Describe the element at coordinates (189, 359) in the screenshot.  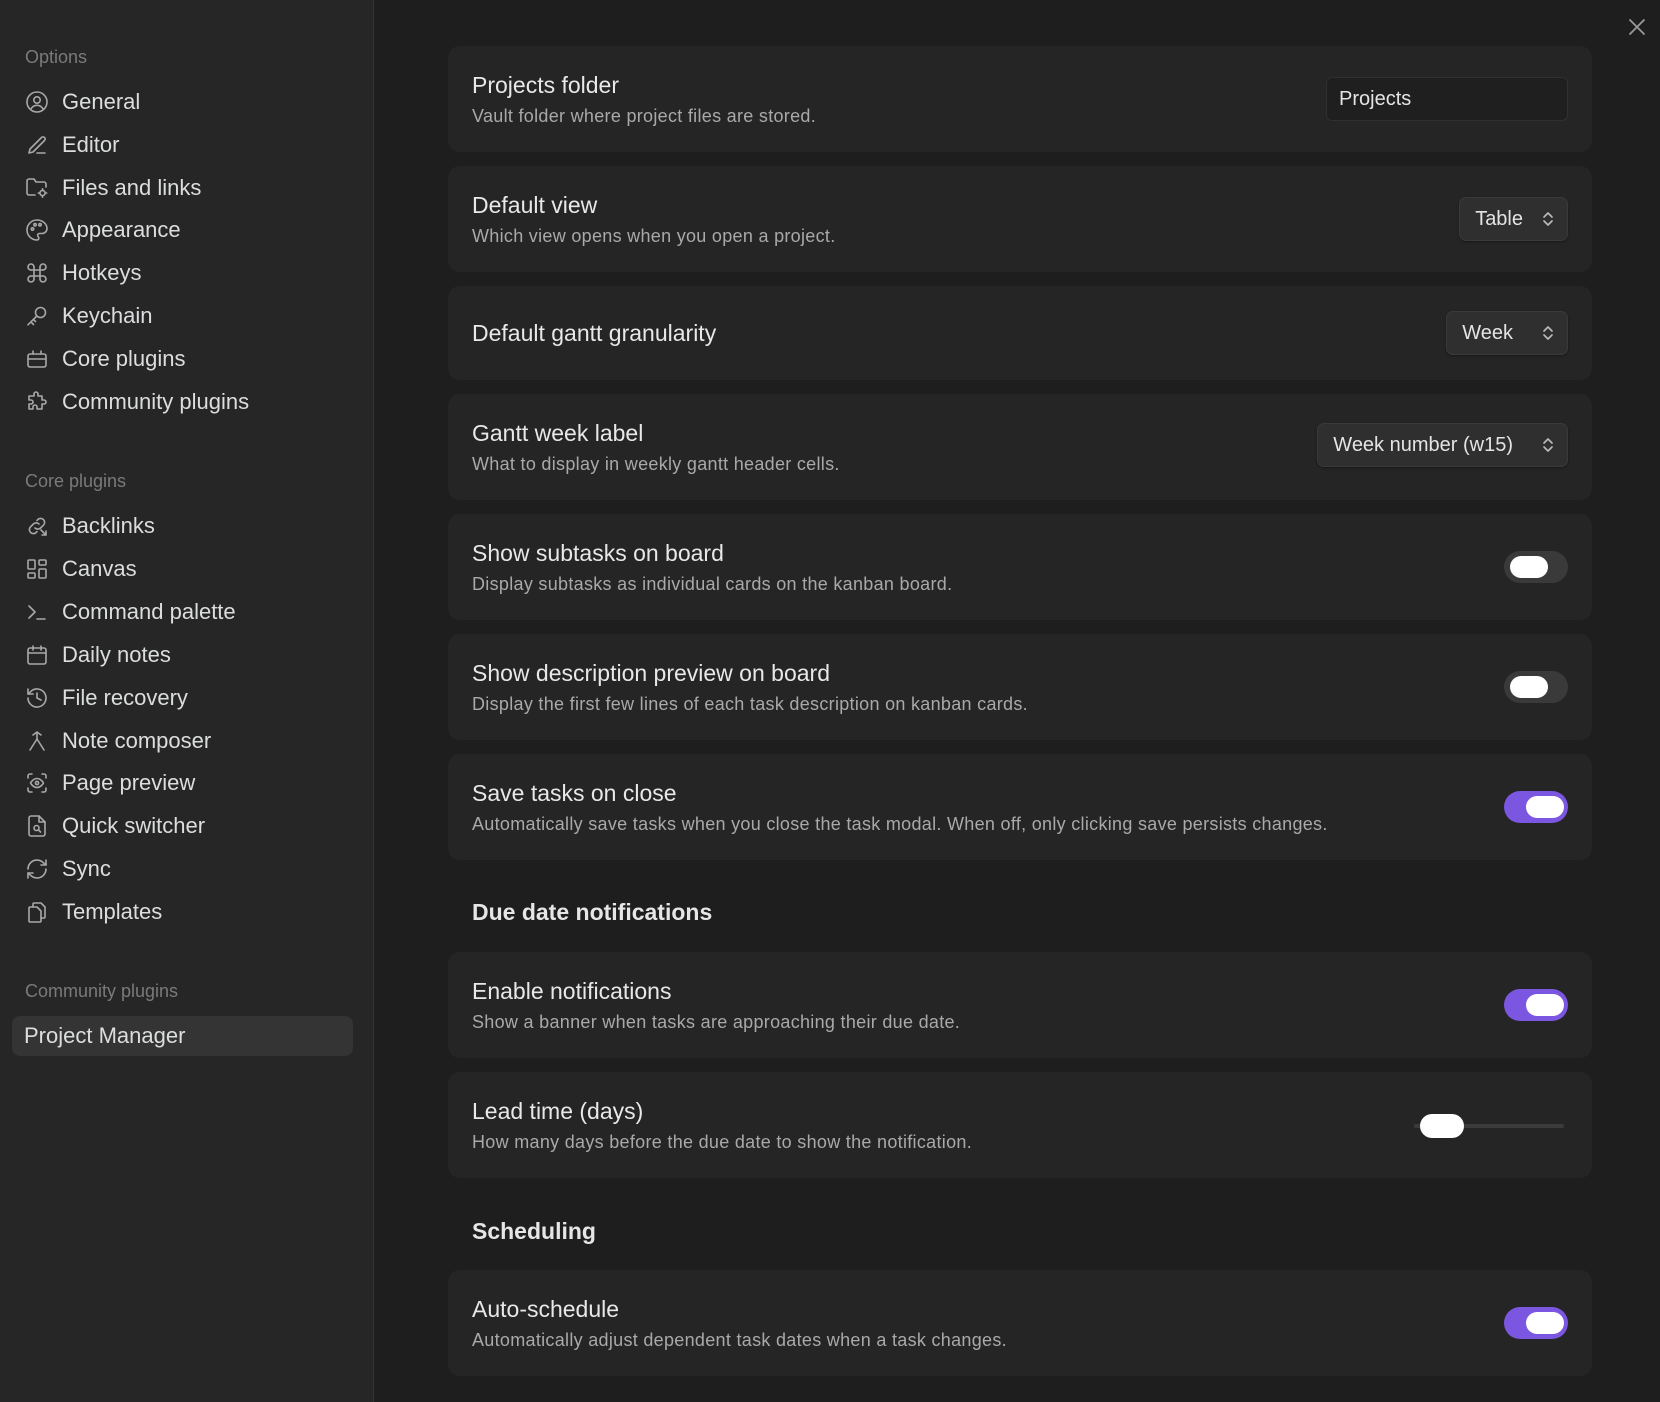
I see `sidebar-item-core-plugins: Core plugins` at that location.